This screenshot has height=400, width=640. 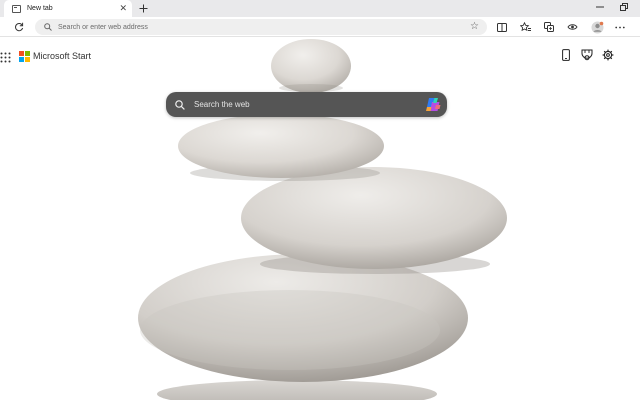 What do you see at coordinates (40, 8) in the screenshot?
I see `tab-title: New tab` at bounding box center [40, 8].